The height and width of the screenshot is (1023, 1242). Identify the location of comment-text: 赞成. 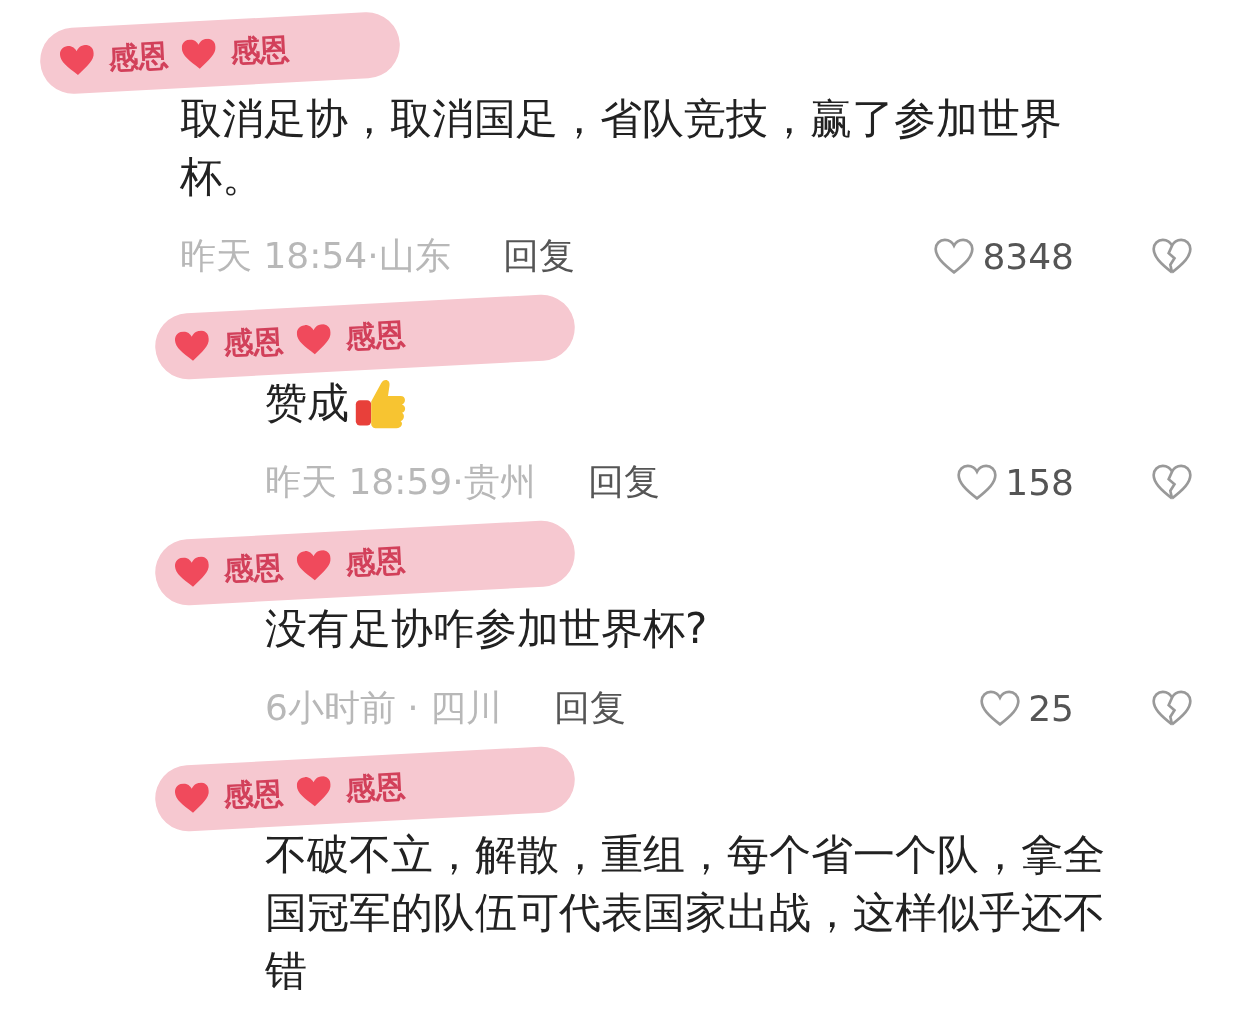
(307, 403).